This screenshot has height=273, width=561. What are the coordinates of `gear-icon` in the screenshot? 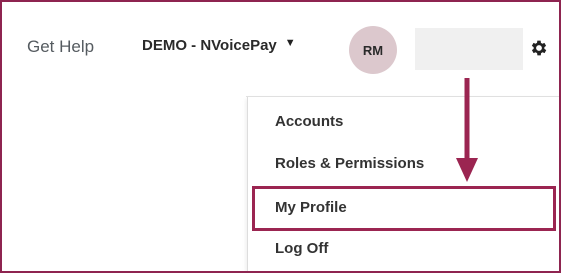 It's located at (539, 48).